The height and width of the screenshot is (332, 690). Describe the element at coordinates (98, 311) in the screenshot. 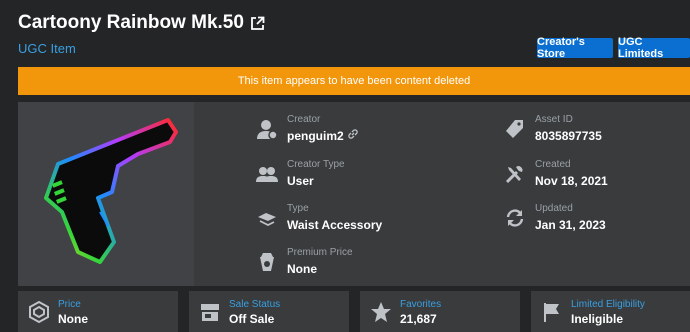

I see `stat-price: Price None` at that location.